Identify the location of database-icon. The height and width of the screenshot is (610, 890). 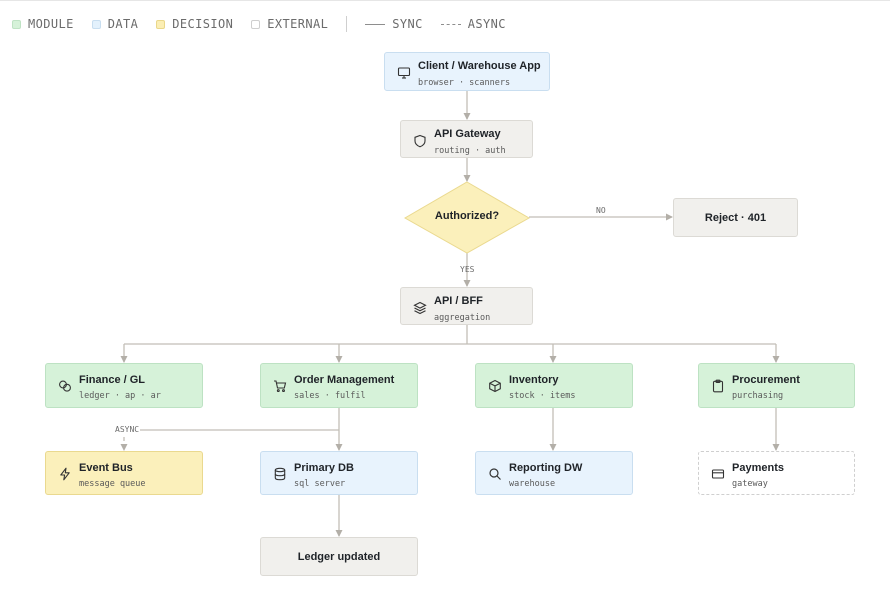
(280, 474).